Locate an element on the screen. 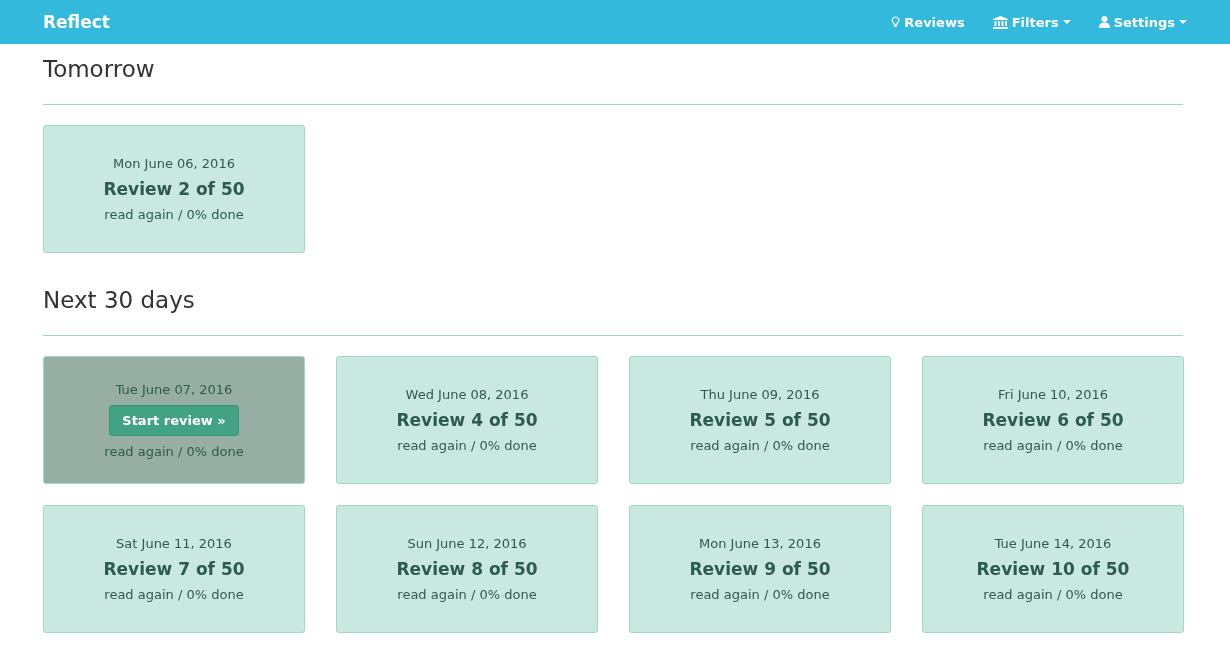 Image resolution: width=1230 pixels, height=661 pixels. review-date: Sat June 11, 2016 is located at coordinates (174, 543).